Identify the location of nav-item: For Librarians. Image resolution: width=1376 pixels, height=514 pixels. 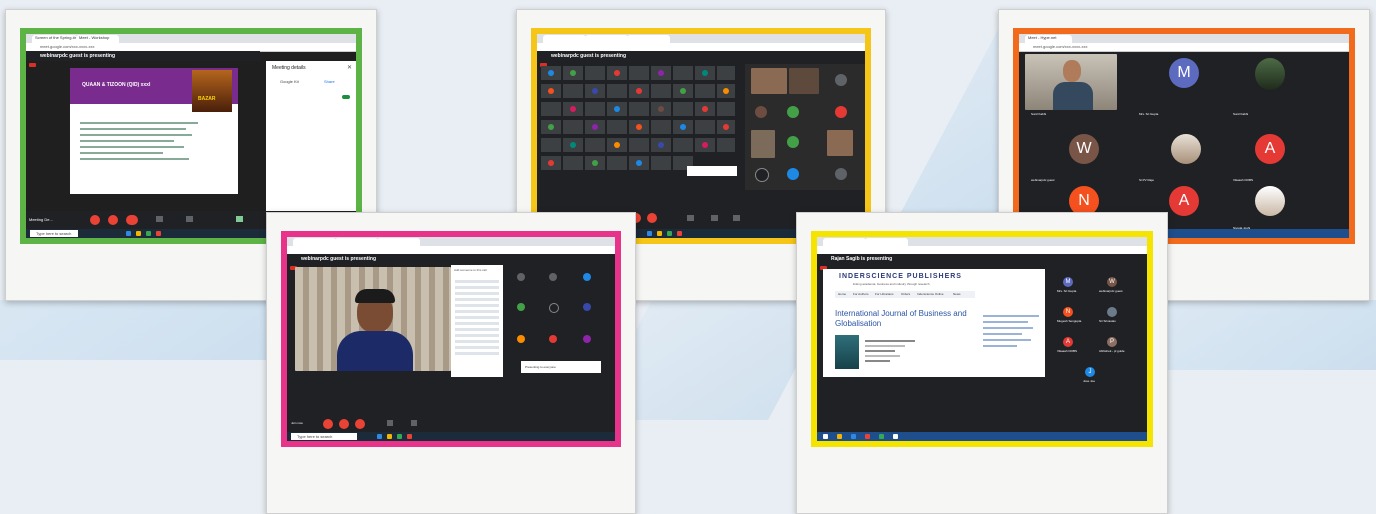
(884, 294).